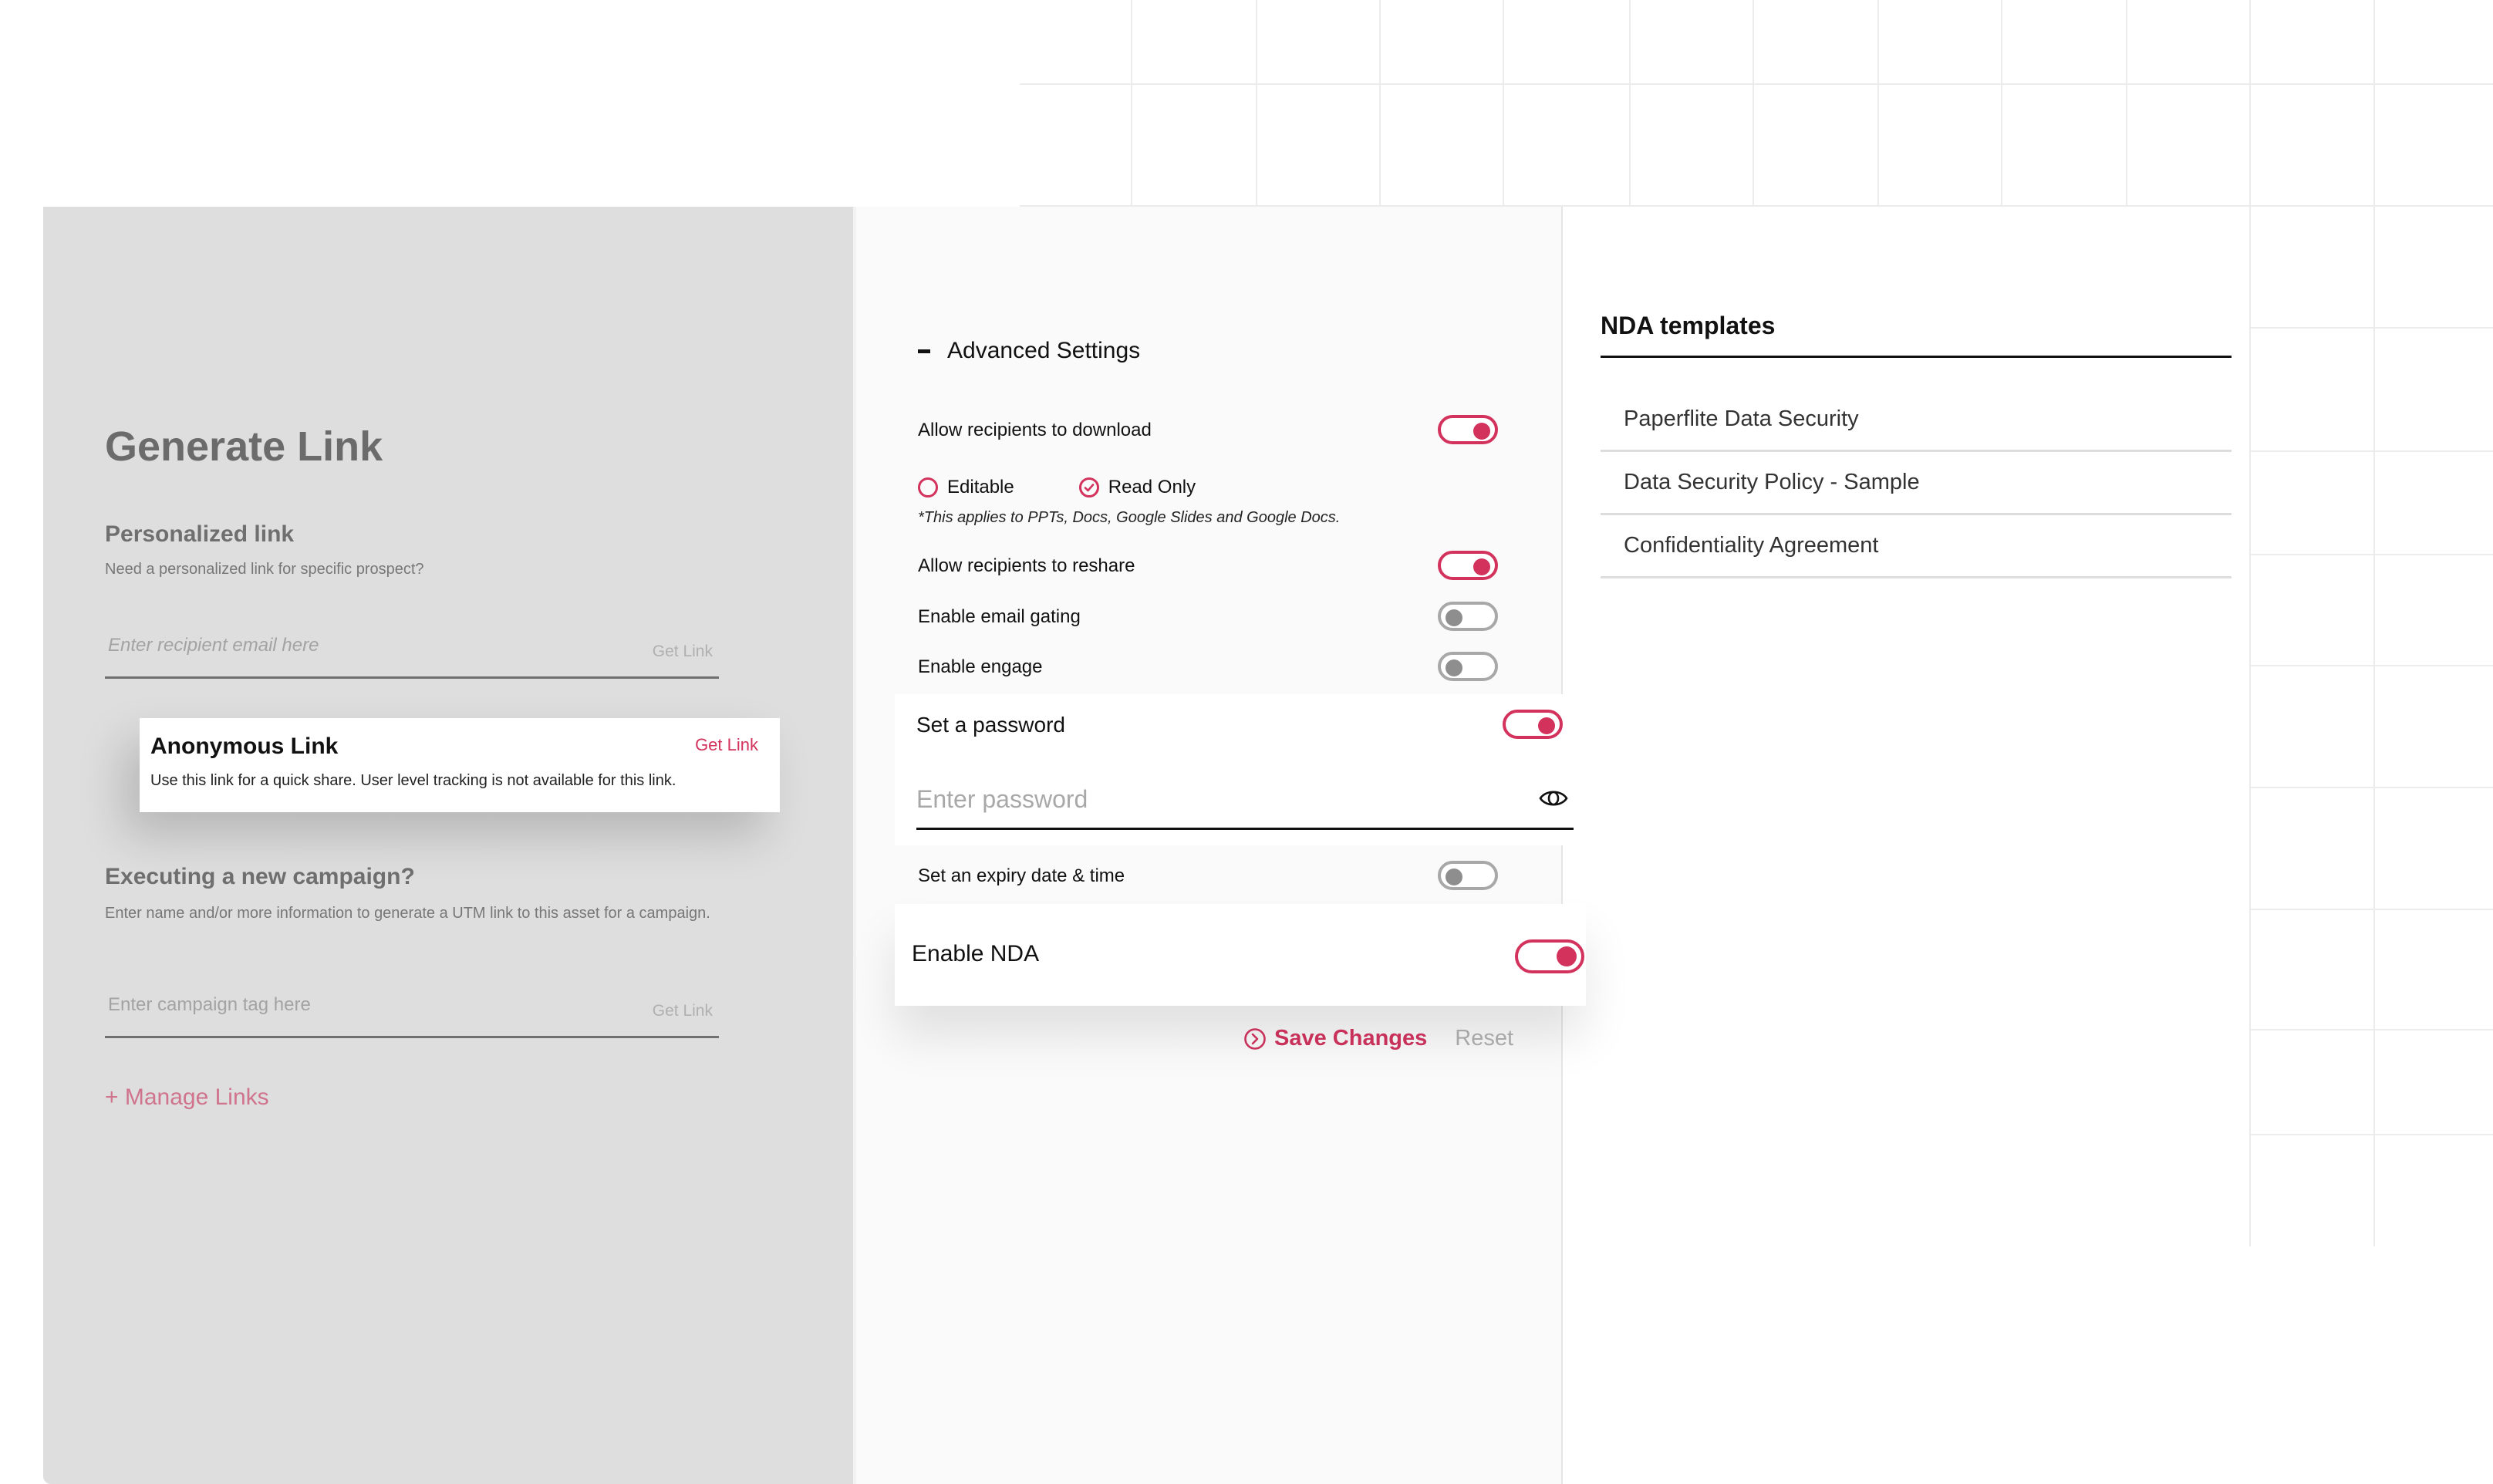 This screenshot has height=1484, width=2493. What do you see at coordinates (1241, 955) in the screenshot?
I see `enable-nda-card: Enable NDA` at bounding box center [1241, 955].